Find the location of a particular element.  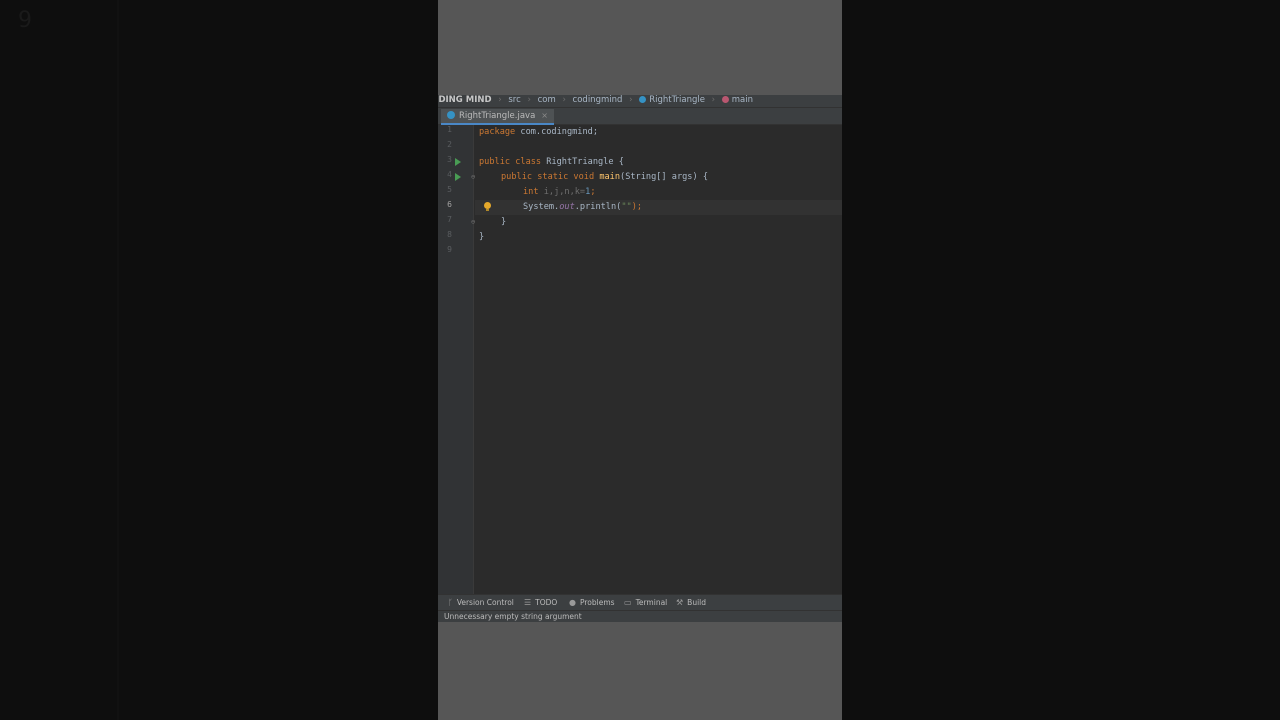

code-text: .println( is located at coordinates (598, 207).